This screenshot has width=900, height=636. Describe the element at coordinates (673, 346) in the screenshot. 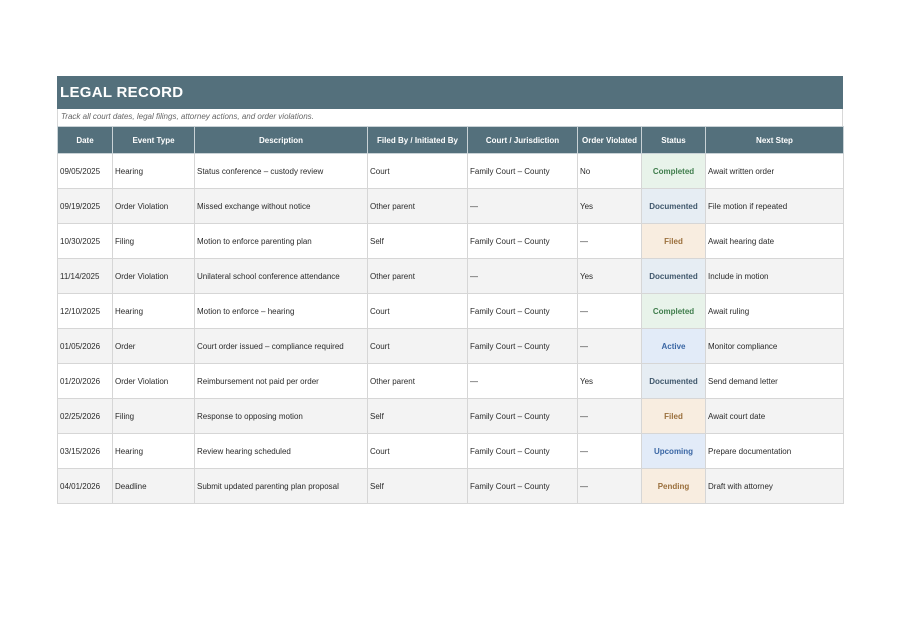

I see `status-badge: Active` at that location.